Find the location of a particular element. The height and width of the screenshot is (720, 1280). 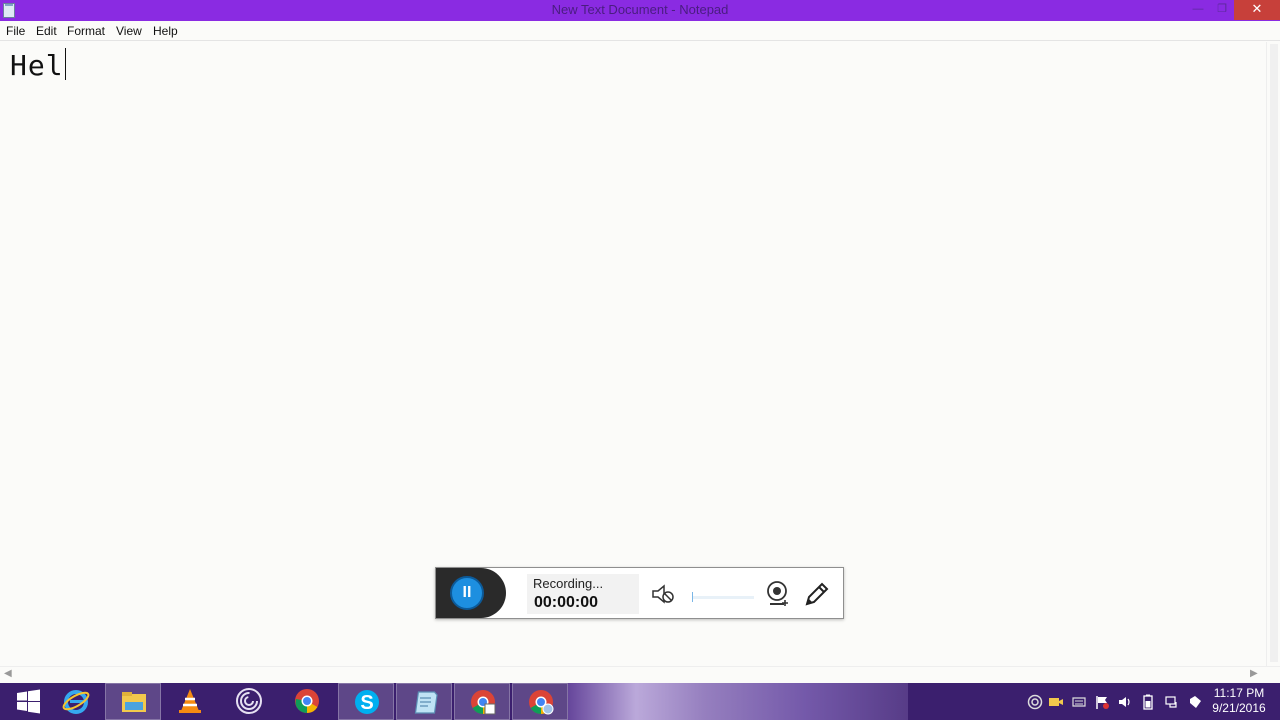

menu-format: Format is located at coordinates (86, 31).